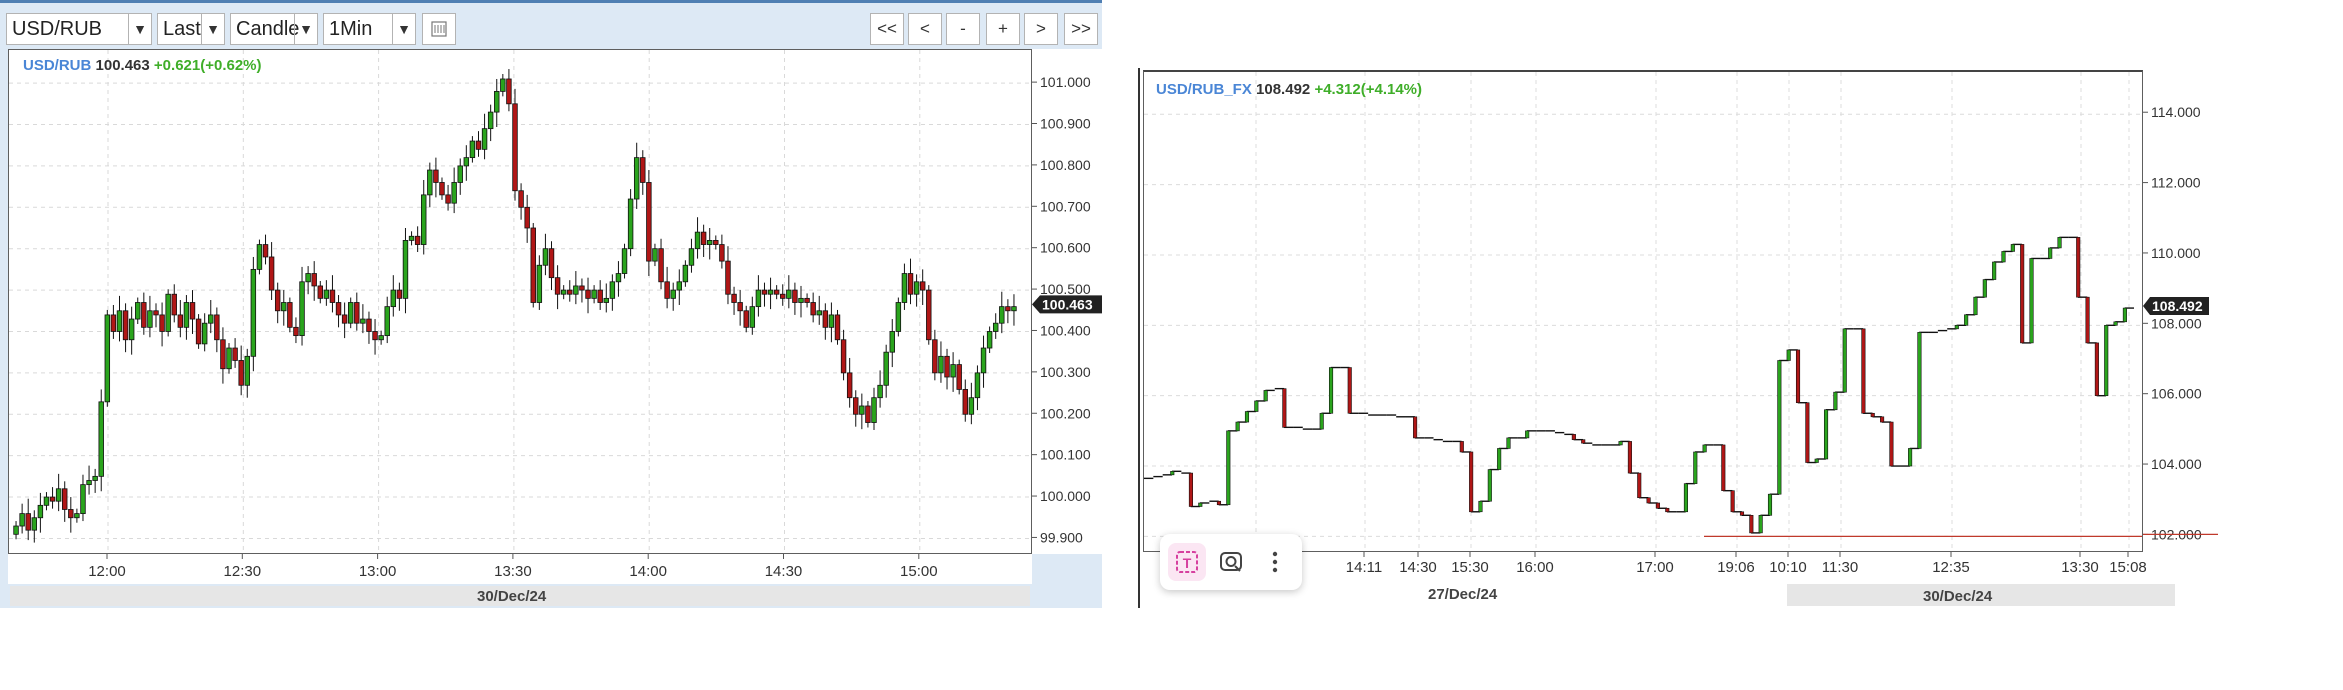 This screenshot has height=690, width=2343. What do you see at coordinates (1283, 89) in the screenshot?
I see `right-legend-price: 108.492` at bounding box center [1283, 89].